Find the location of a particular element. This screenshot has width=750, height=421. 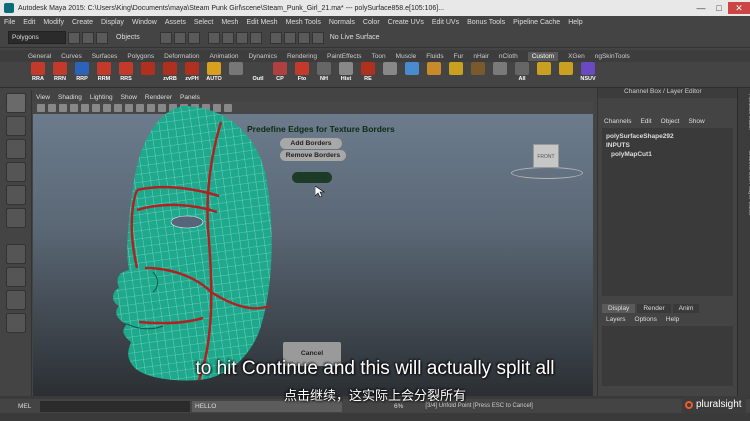

snap-surface-icon is located at coordinates (255, 37).